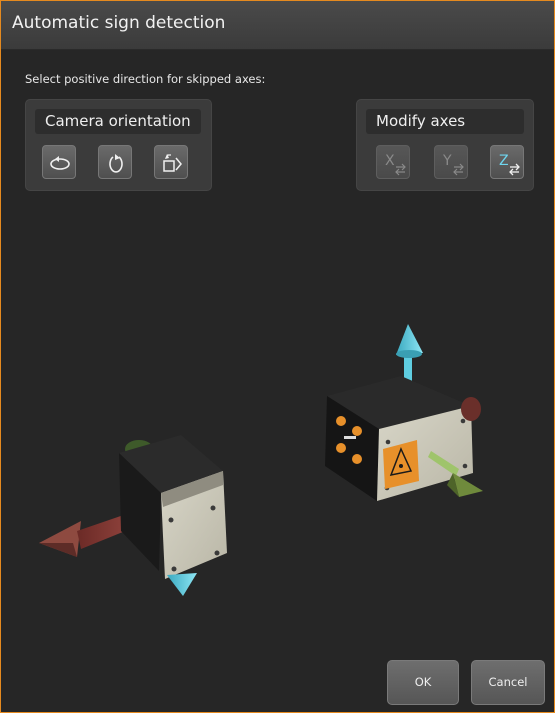 Image resolution: width=555 pixels, height=713 pixels. I want to click on y-axis-letter: Y, so click(447, 161).